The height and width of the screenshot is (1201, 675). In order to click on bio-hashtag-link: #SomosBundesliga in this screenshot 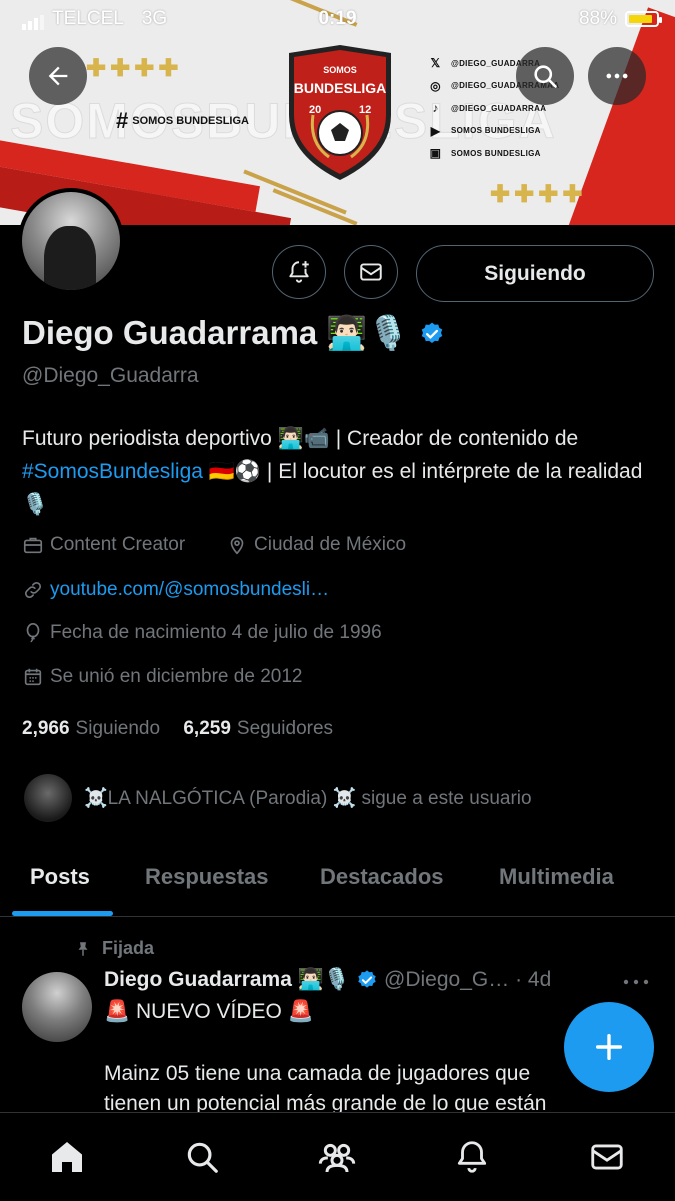, I will do `click(112, 471)`.